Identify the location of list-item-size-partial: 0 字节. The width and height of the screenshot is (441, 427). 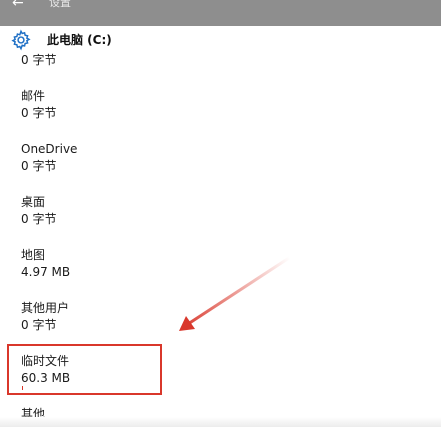
(39, 60).